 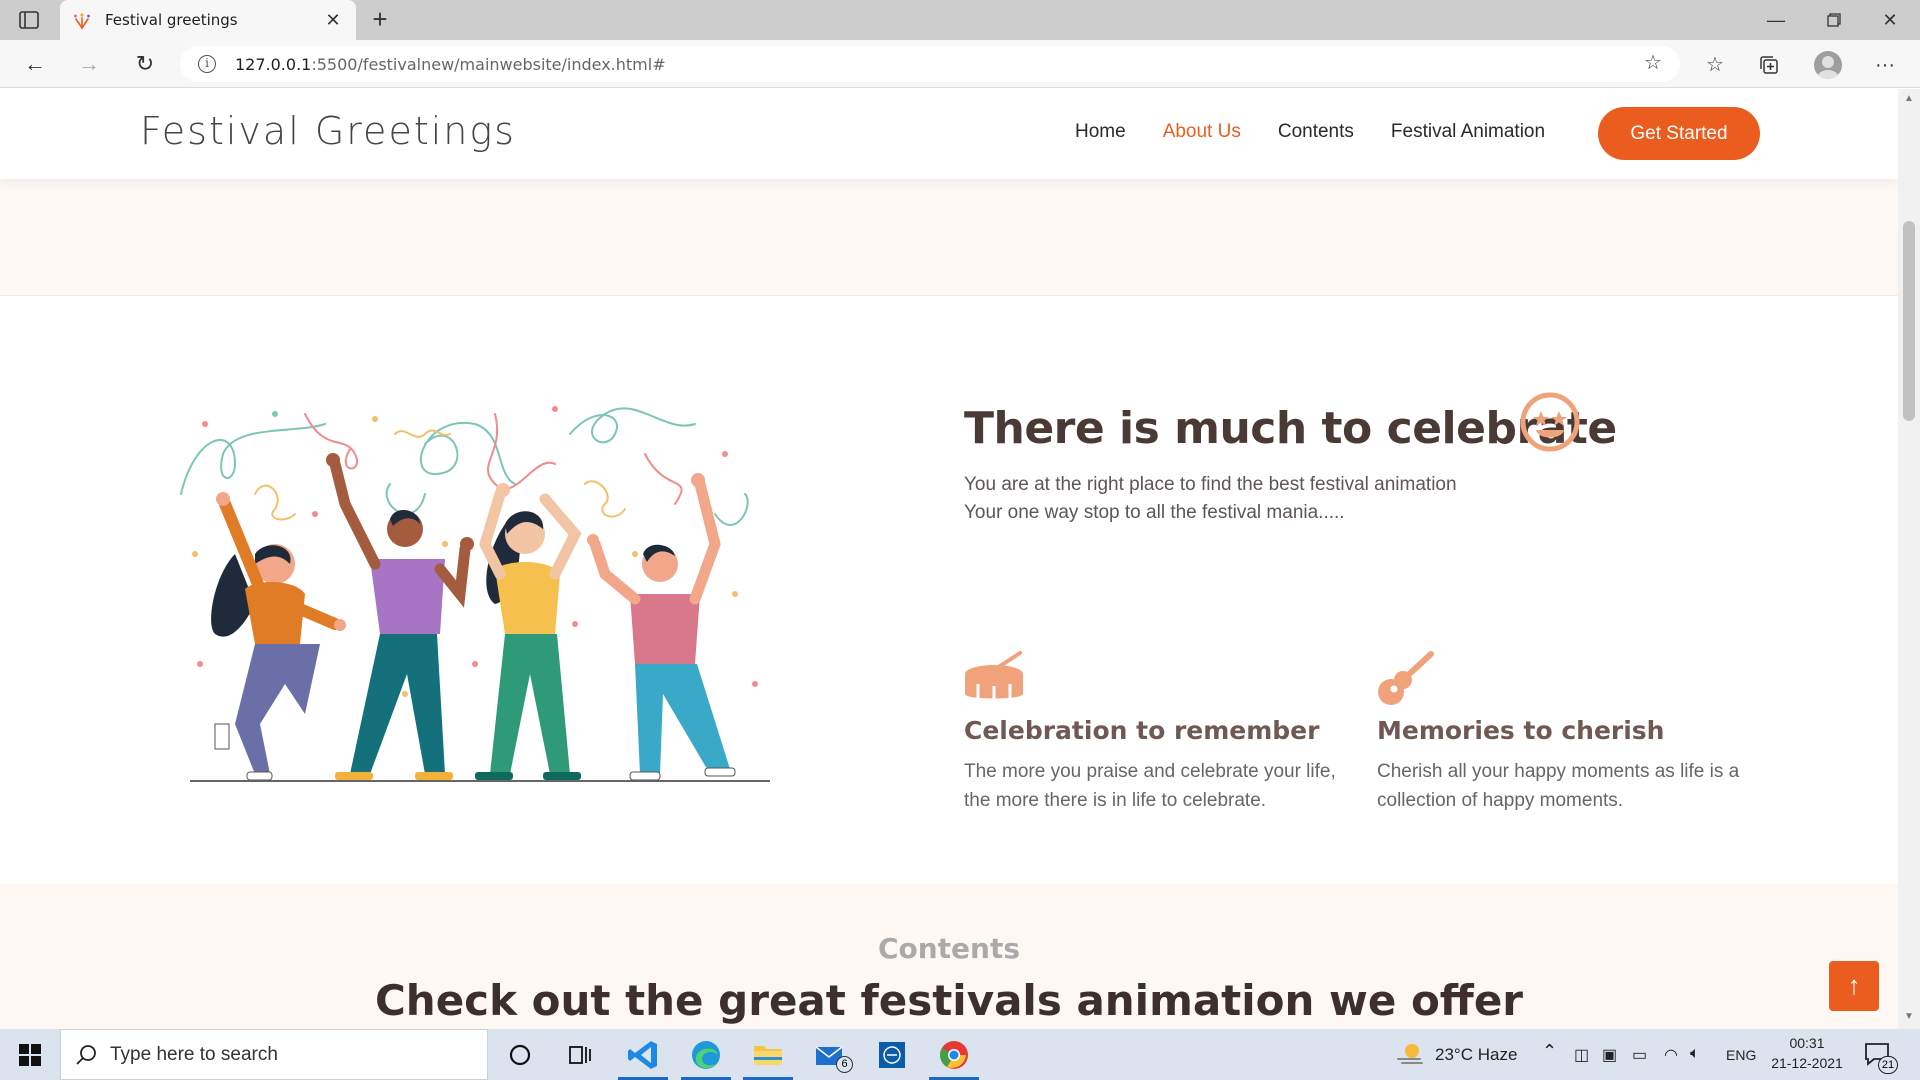 I want to click on close-tab-icon: ✕, so click(x=333, y=20).